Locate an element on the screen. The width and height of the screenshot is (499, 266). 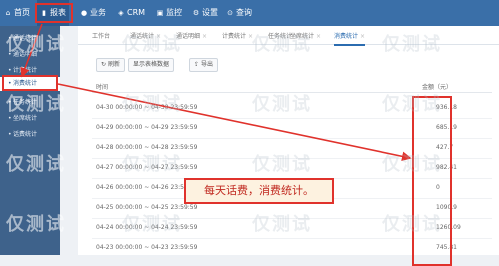
export-icon: ⇪ is located at coordinates (197, 64).